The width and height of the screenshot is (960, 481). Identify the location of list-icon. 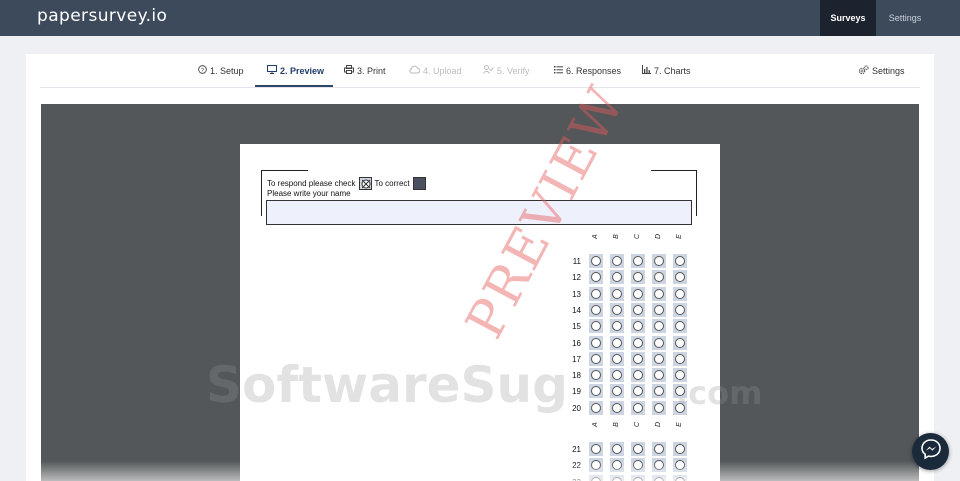
(558, 70).